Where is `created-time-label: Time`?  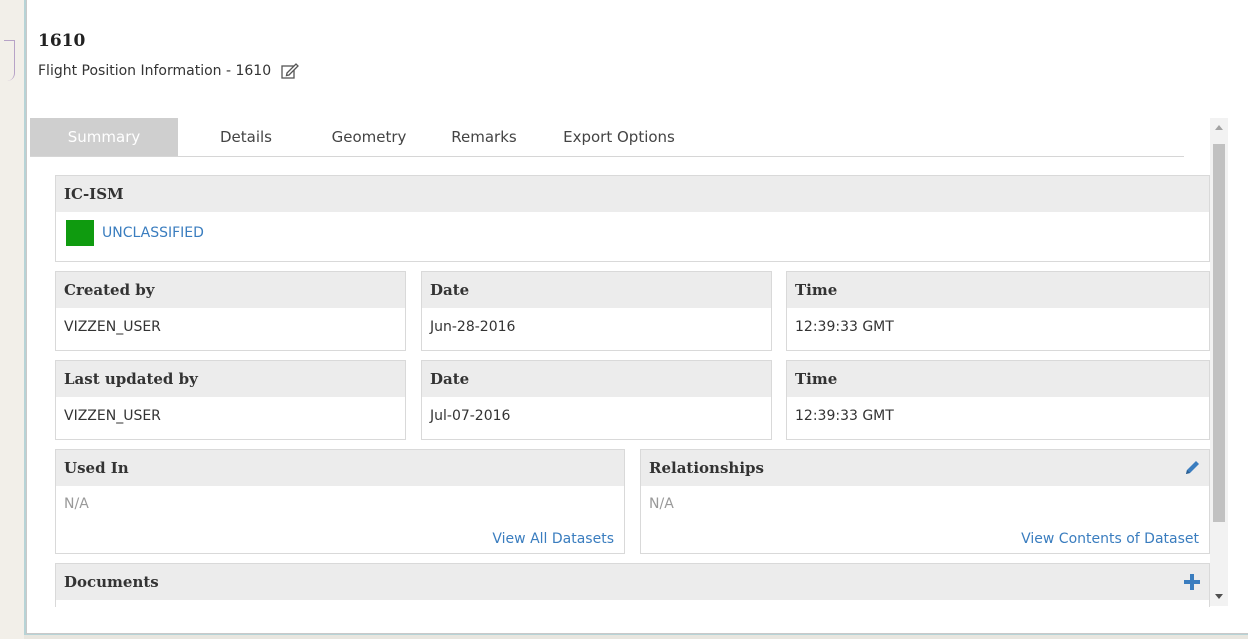 created-time-label: Time is located at coordinates (998, 290).